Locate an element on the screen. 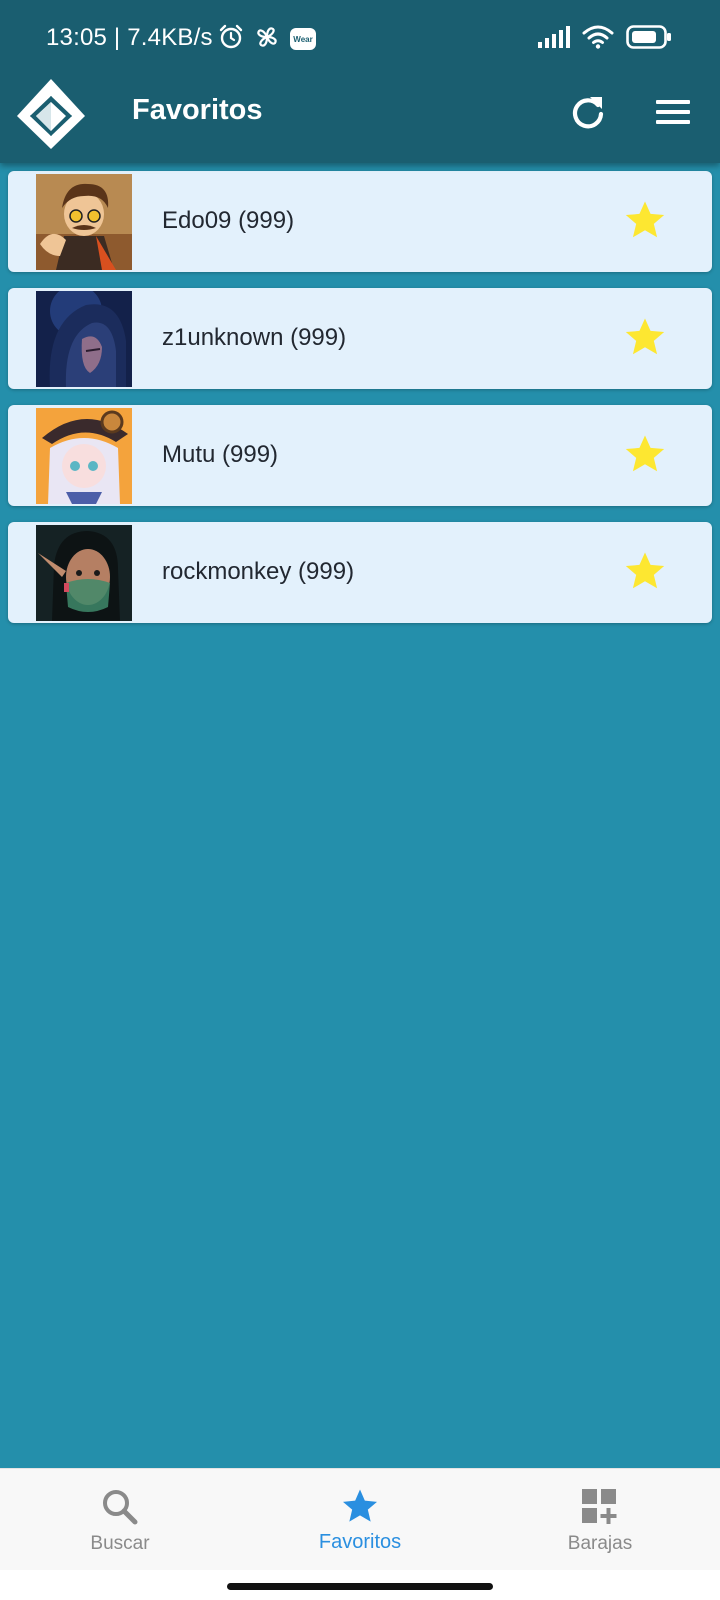 The height and width of the screenshot is (1600, 720). search-icon is located at coordinates (120, 1507).